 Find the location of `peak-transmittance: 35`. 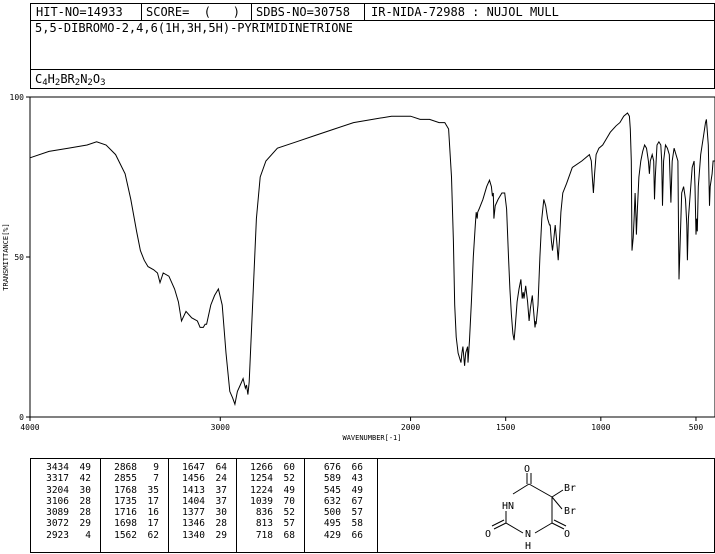

peak-transmittance: 35 is located at coordinates (153, 490).